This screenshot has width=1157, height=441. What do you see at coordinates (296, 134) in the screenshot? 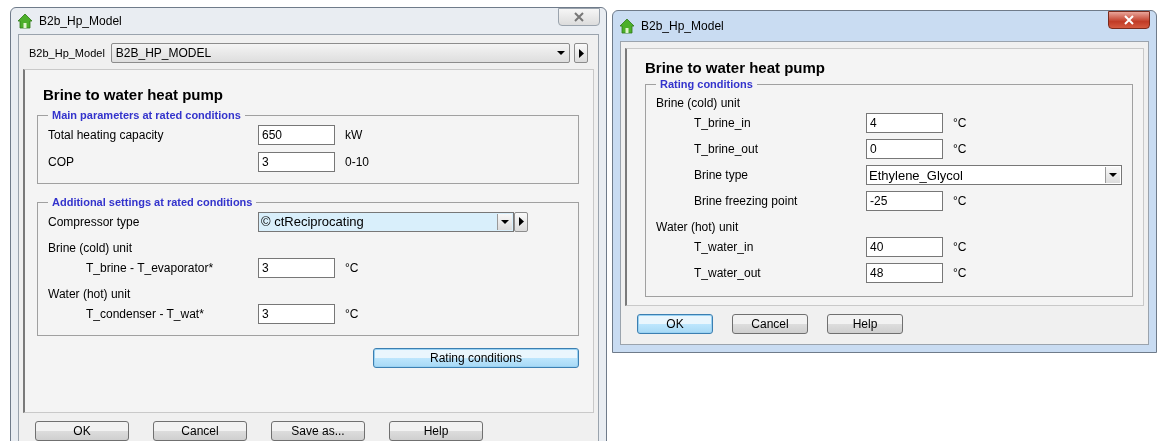
I see `input-field: 650` at bounding box center [296, 134].